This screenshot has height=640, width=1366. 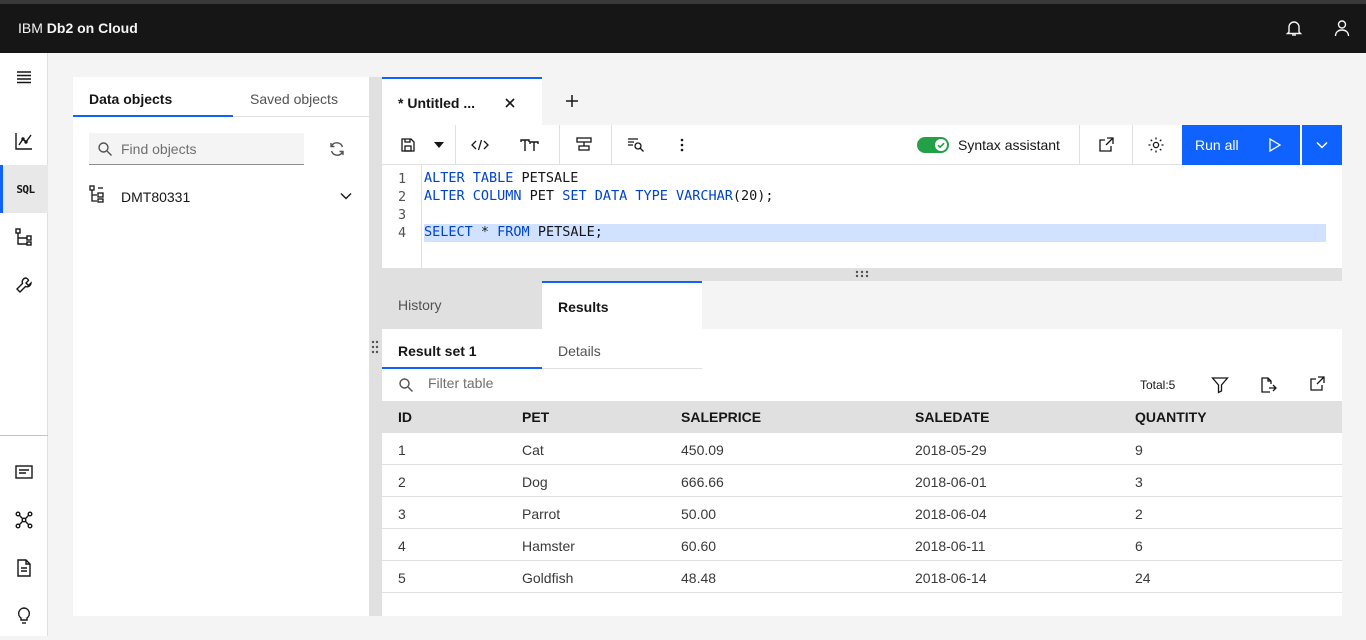 I want to click on format-layout-icon, so click(x=584, y=145).